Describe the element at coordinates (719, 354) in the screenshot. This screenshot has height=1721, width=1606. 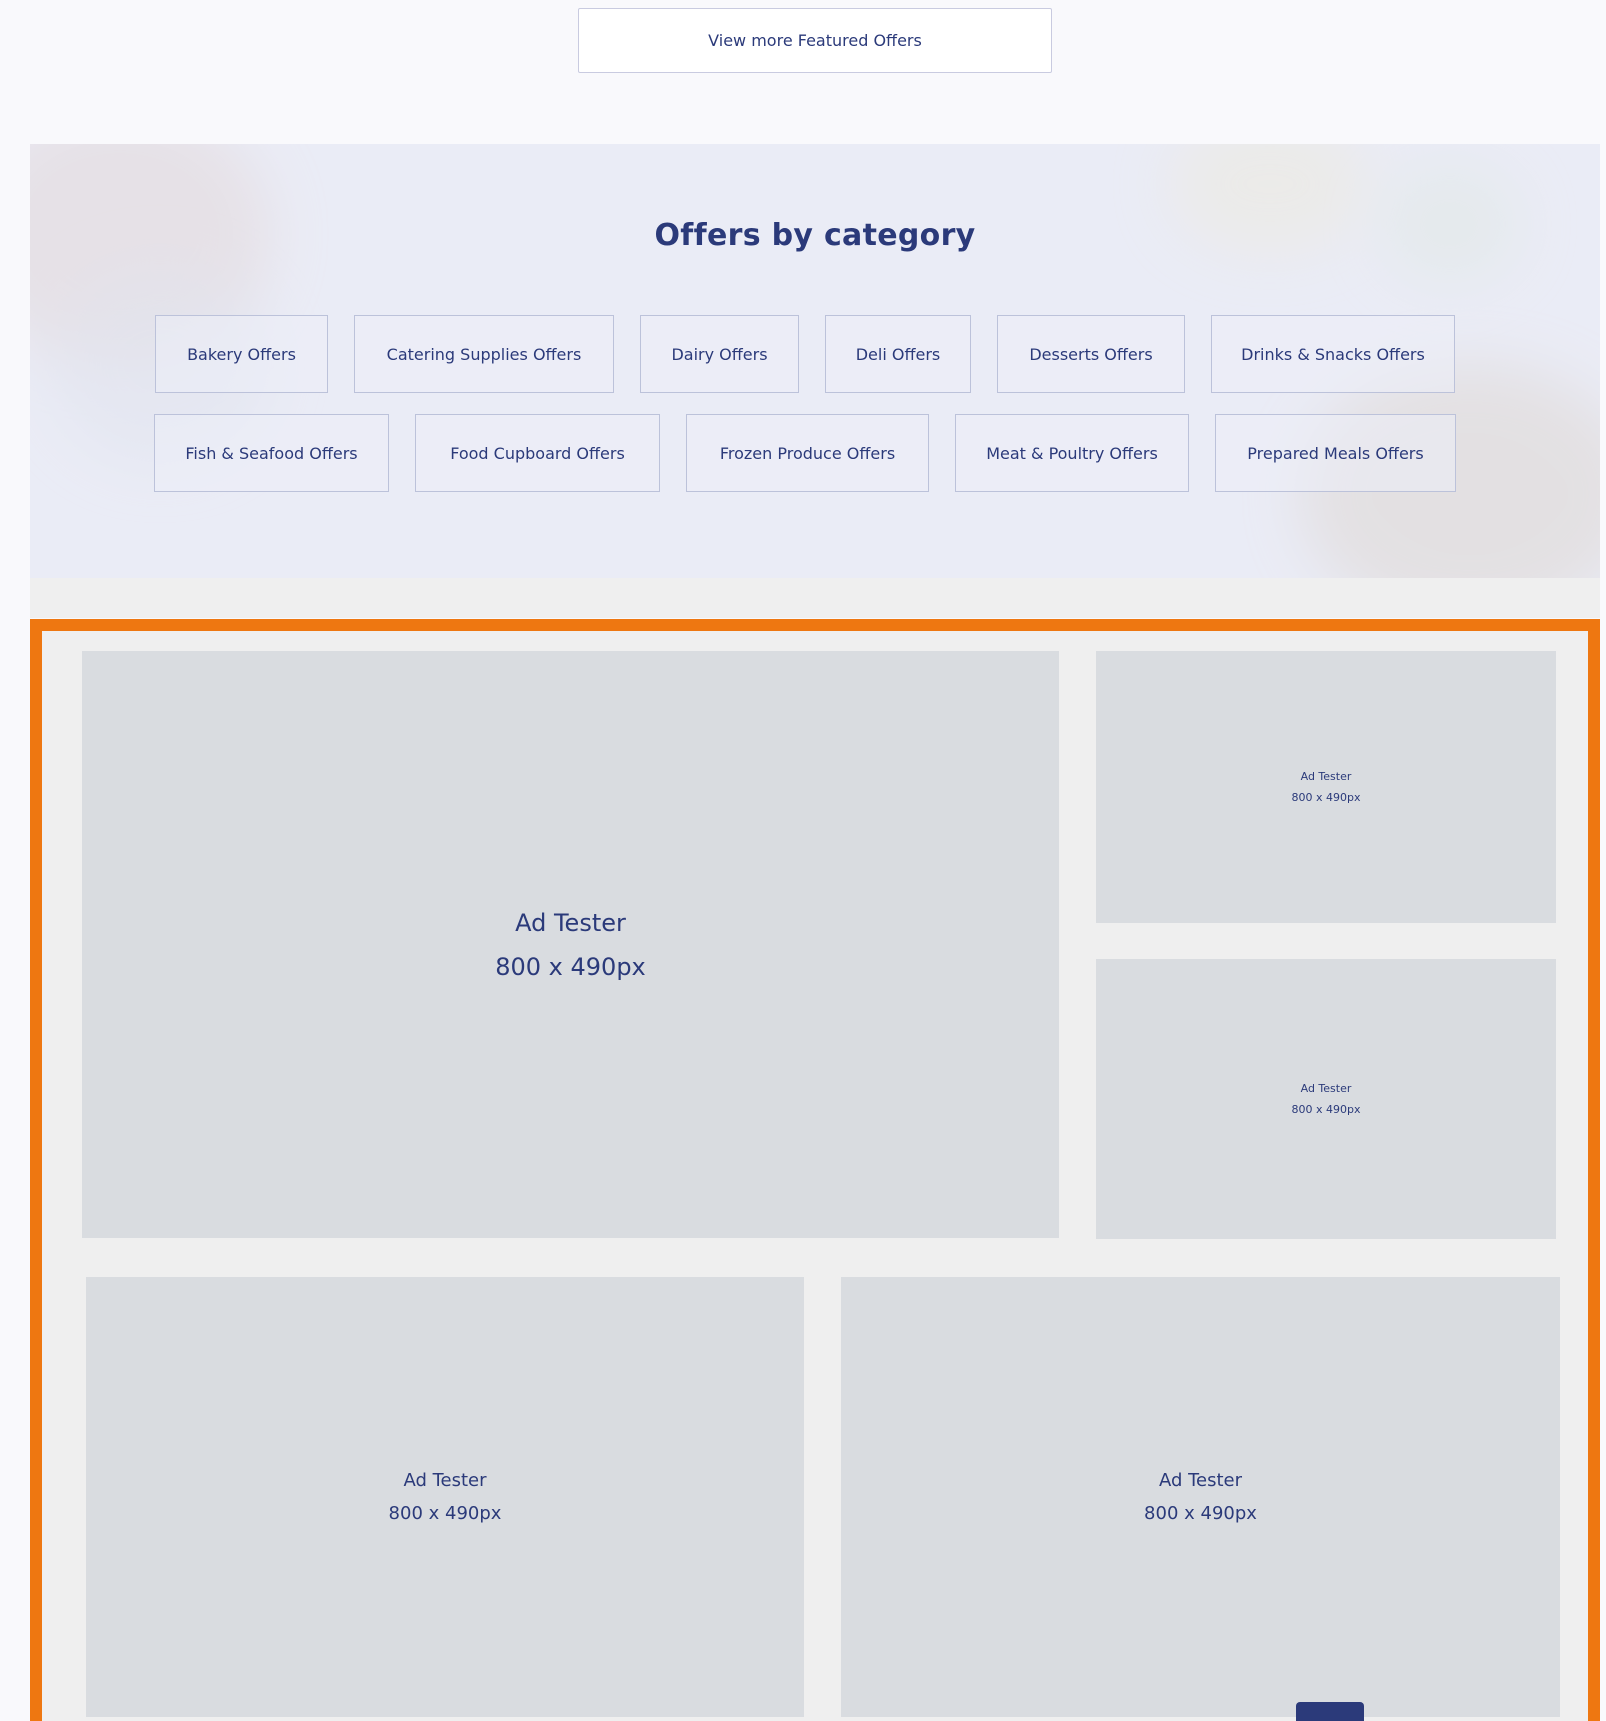
I see `category-button-dairy: Dairy Offers` at that location.